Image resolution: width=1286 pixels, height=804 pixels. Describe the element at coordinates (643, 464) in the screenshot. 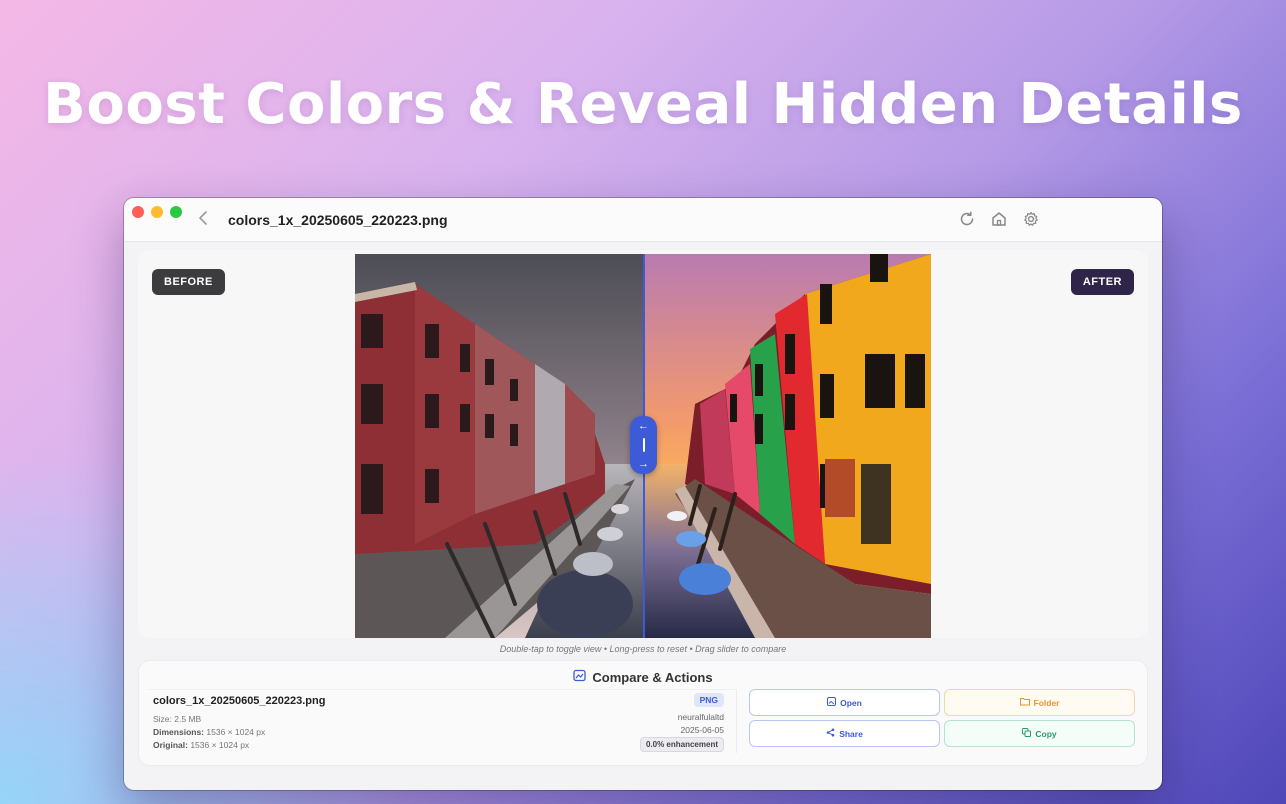

I see `arrow-right-icon: →` at that location.